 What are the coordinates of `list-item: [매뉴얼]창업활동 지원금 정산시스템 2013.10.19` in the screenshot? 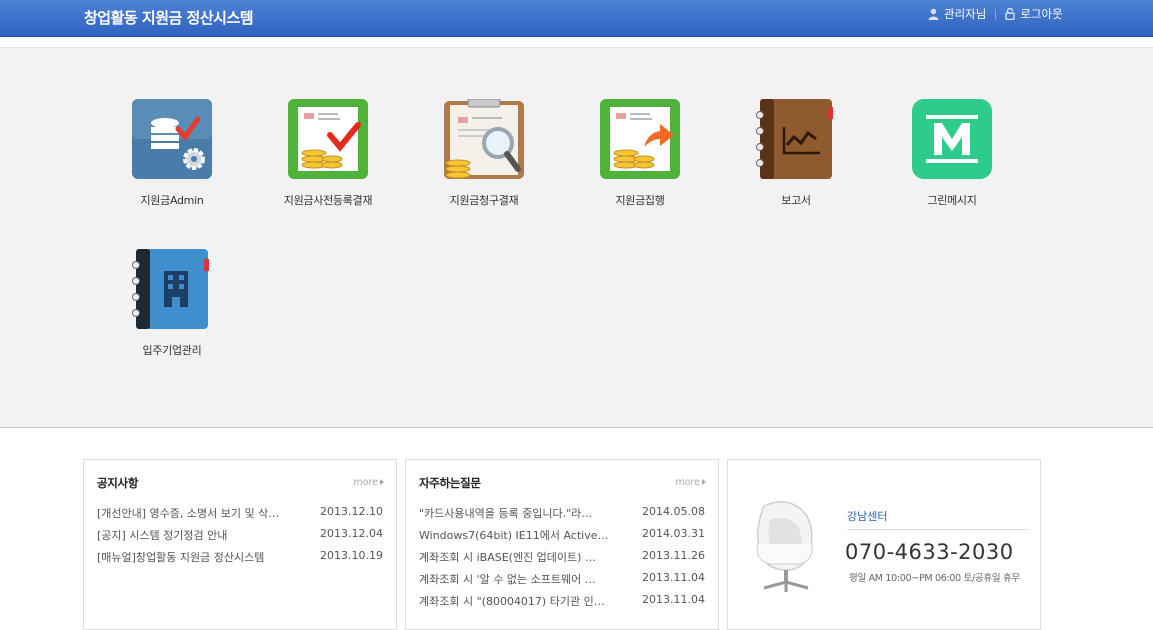 It's located at (240, 560).